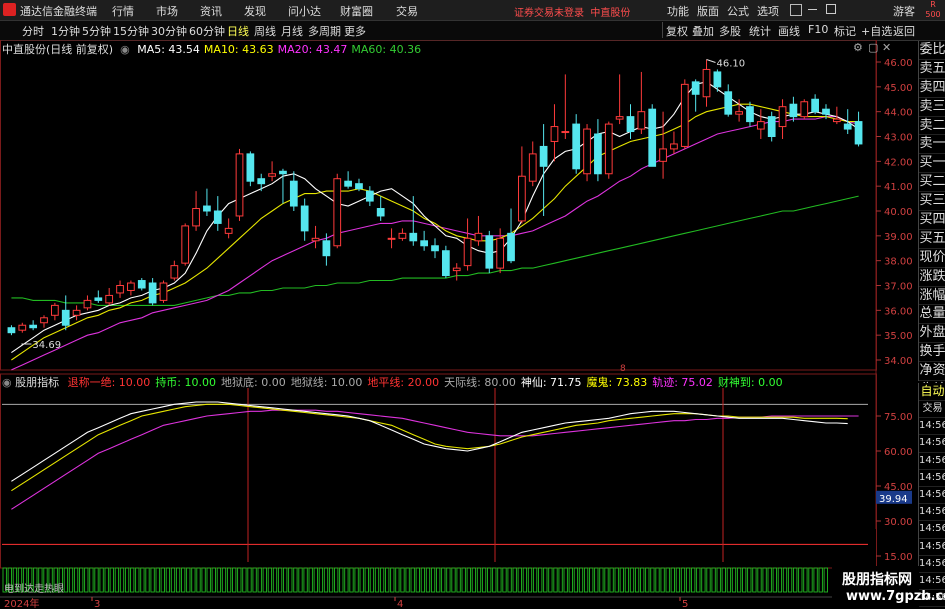 The width and height of the screenshot is (945, 609). I want to click on adjust-button: 复权, so click(677, 31).